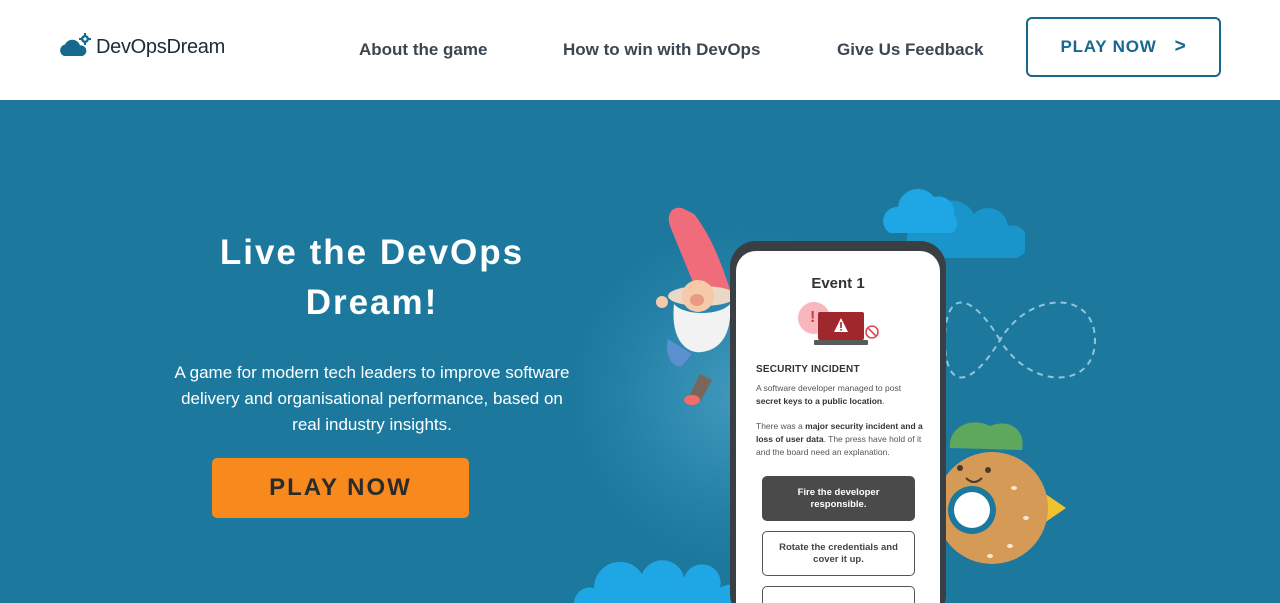  I want to click on security-warning-icon: !, so click(838, 323).